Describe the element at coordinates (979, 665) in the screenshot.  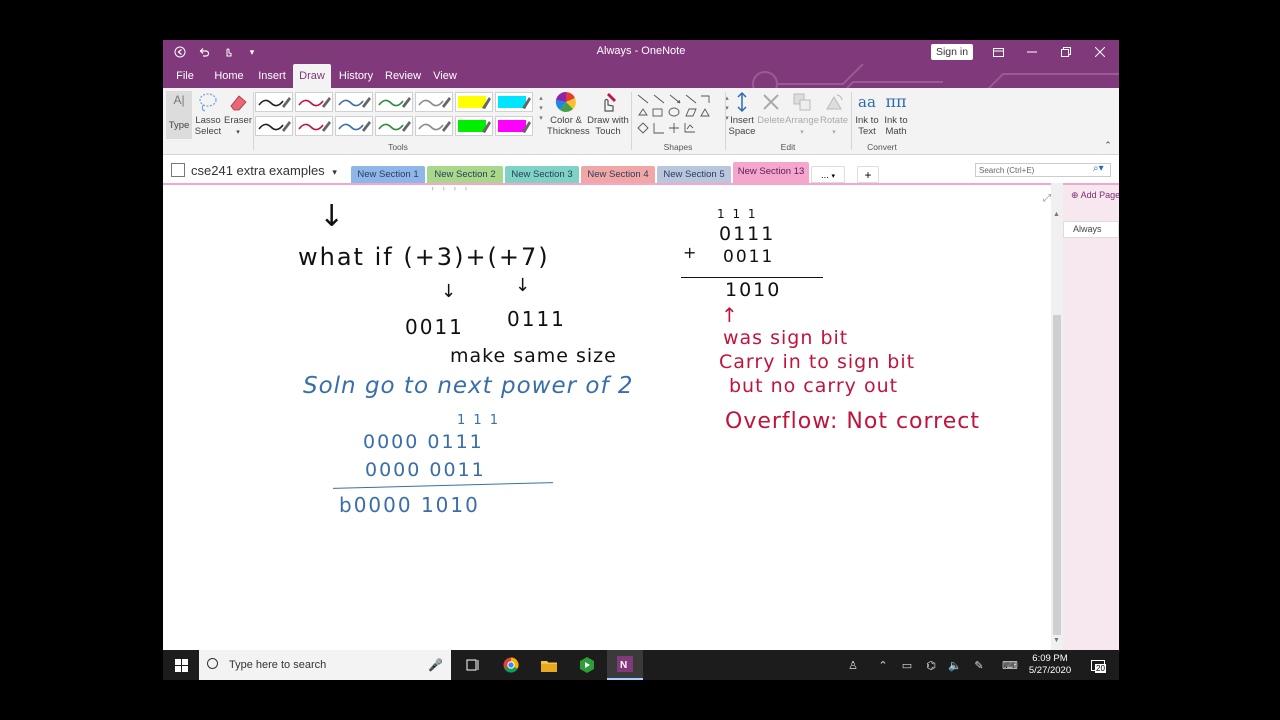
I see `pen-workspace-icon: ✎` at that location.